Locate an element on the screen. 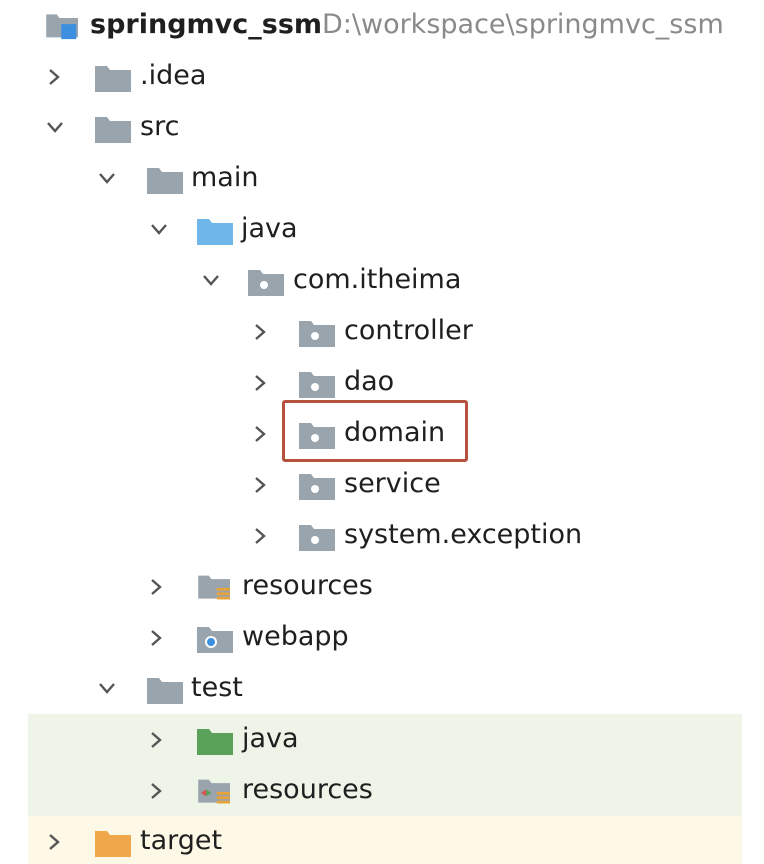  tree-row-project: springmvc_ssm D:\workspace\springmvc_ssm is located at coordinates (382, 25).